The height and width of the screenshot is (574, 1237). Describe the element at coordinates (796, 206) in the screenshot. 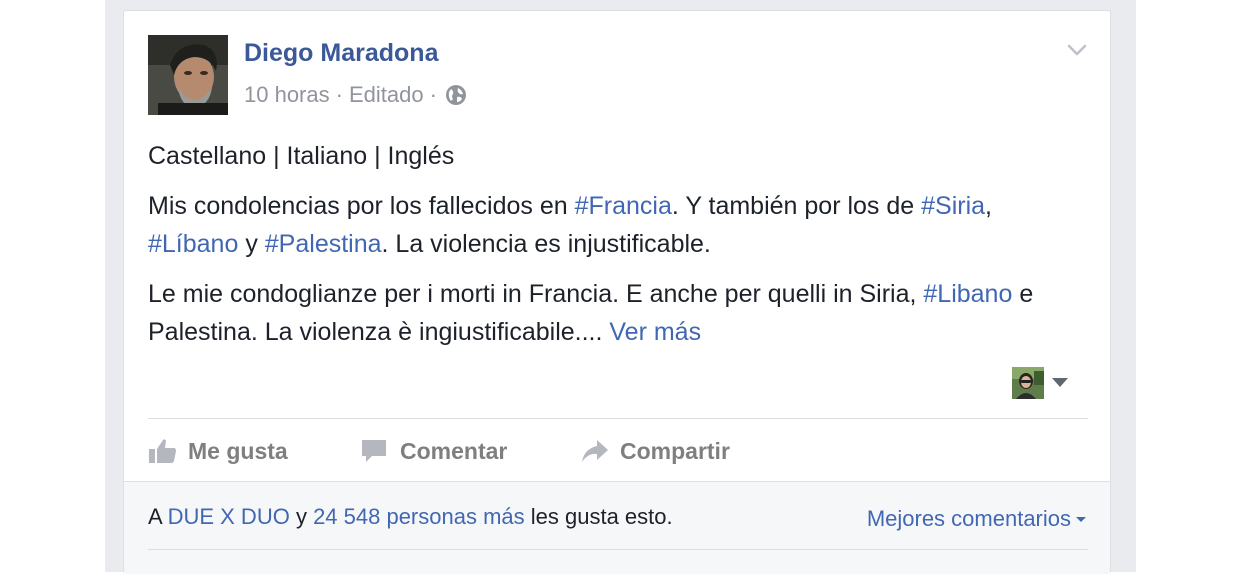

I see `text-segment: . Y también por los de` at that location.